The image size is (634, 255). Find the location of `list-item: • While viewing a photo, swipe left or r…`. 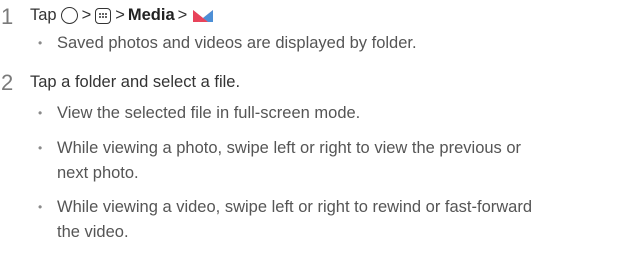

list-item: • While viewing a photo, swipe left or r… is located at coordinates (280, 148).